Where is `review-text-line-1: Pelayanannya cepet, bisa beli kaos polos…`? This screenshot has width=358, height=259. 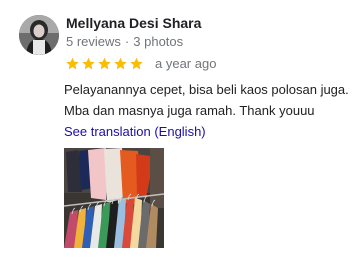
review-text-line-1: Pelayanannya cepet, bisa beli kaos polos… is located at coordinates (206, 89).